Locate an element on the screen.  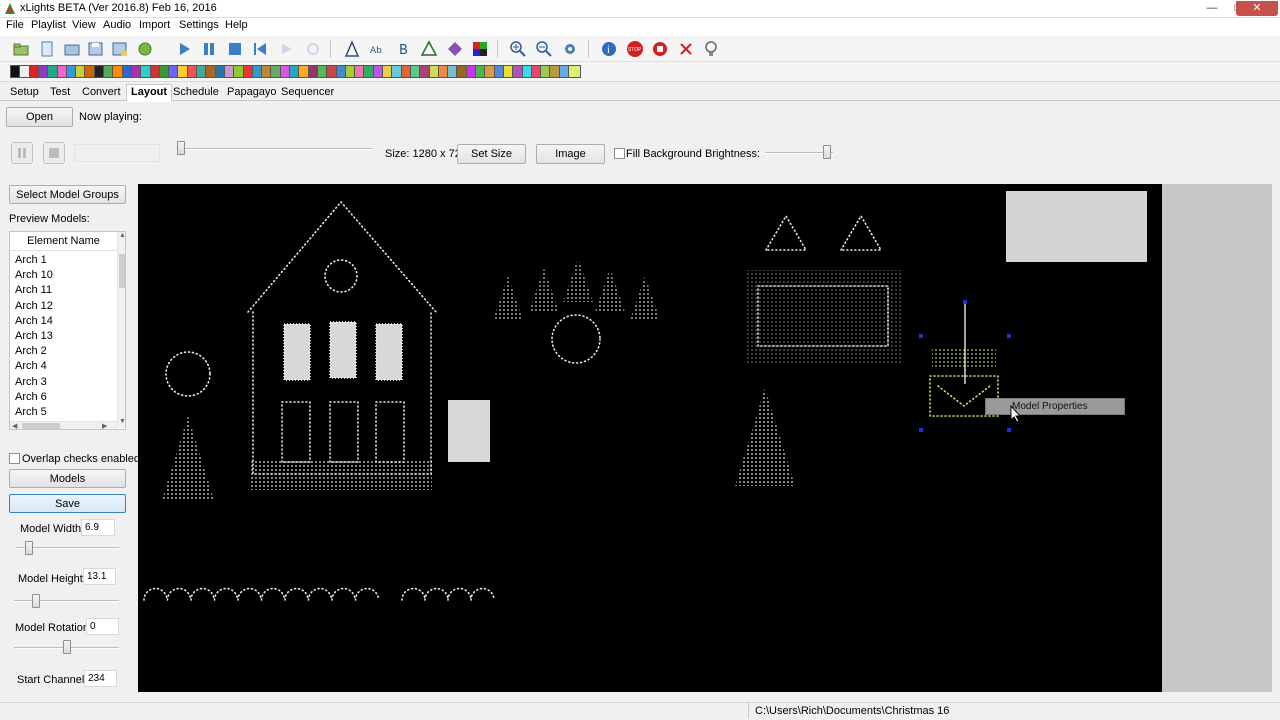
stop-sign-icon: STOP is located at coordinates (635, 49).